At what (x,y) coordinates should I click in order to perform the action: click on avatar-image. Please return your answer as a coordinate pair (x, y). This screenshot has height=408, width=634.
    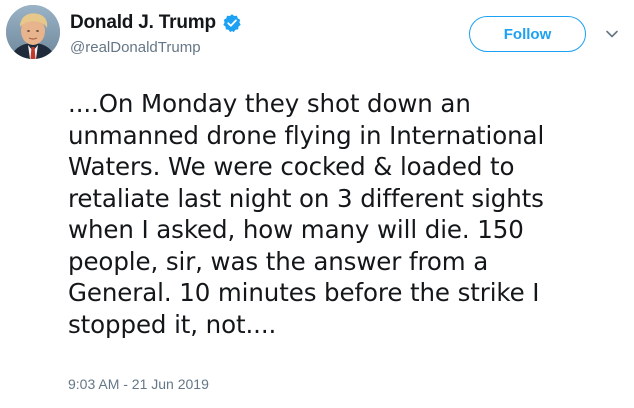
    Looking at the image, I should click on (33, 32).